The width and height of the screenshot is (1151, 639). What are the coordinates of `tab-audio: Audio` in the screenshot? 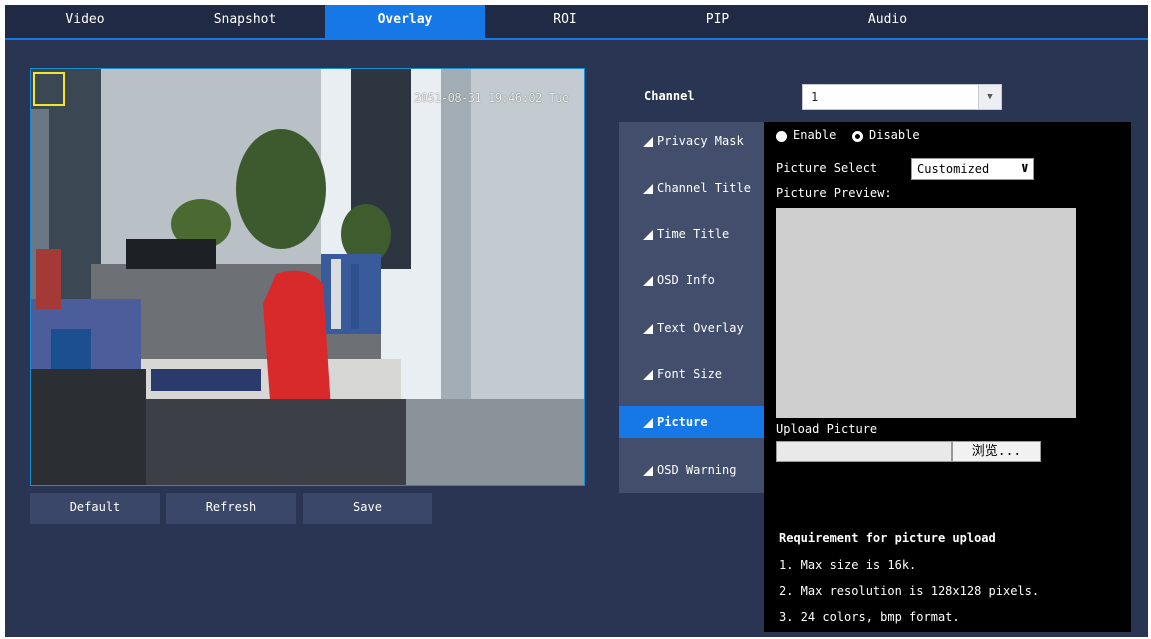 It's located at (887, 21).